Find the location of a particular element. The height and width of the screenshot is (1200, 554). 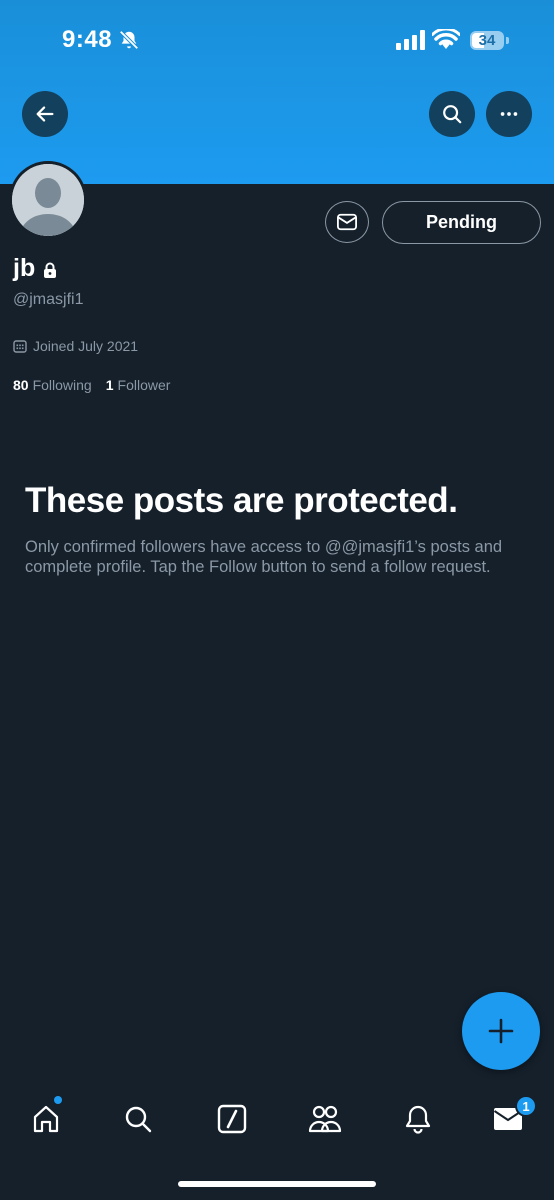

plus-icon is located at coordinates (501, 1031).